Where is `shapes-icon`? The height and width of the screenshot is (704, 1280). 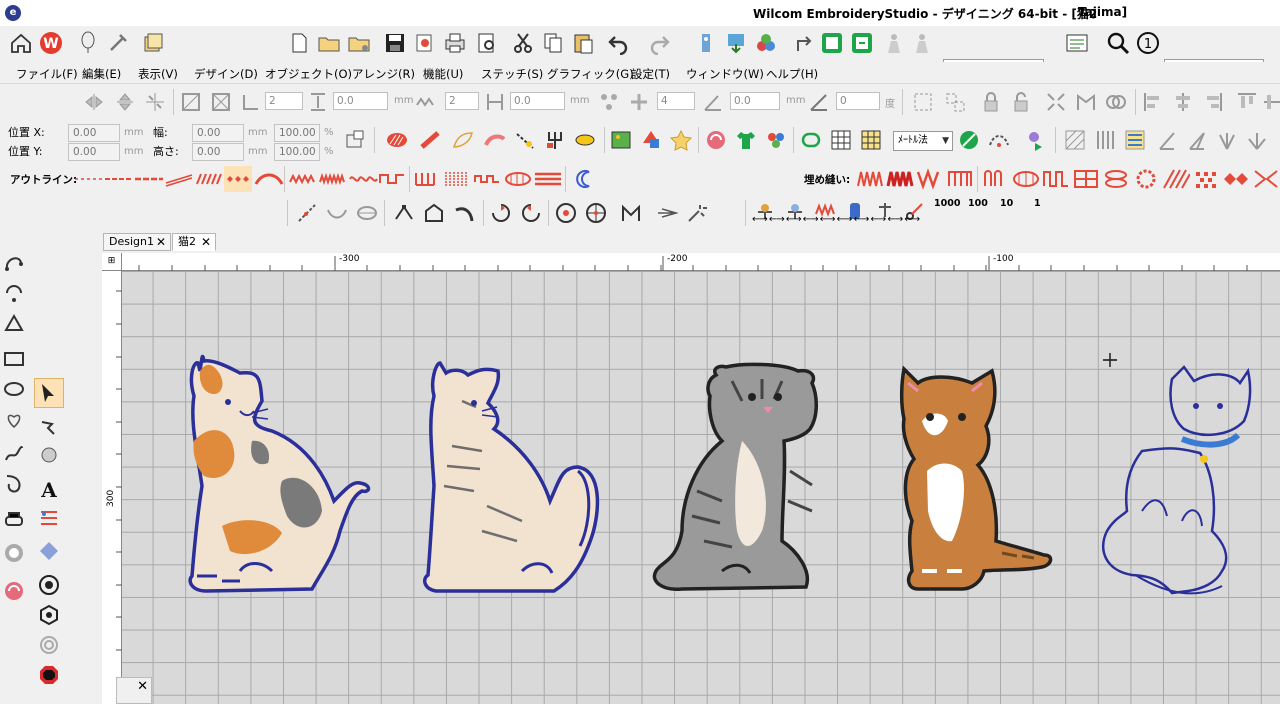 shapes-icon is located at coordinates (1086, 102).